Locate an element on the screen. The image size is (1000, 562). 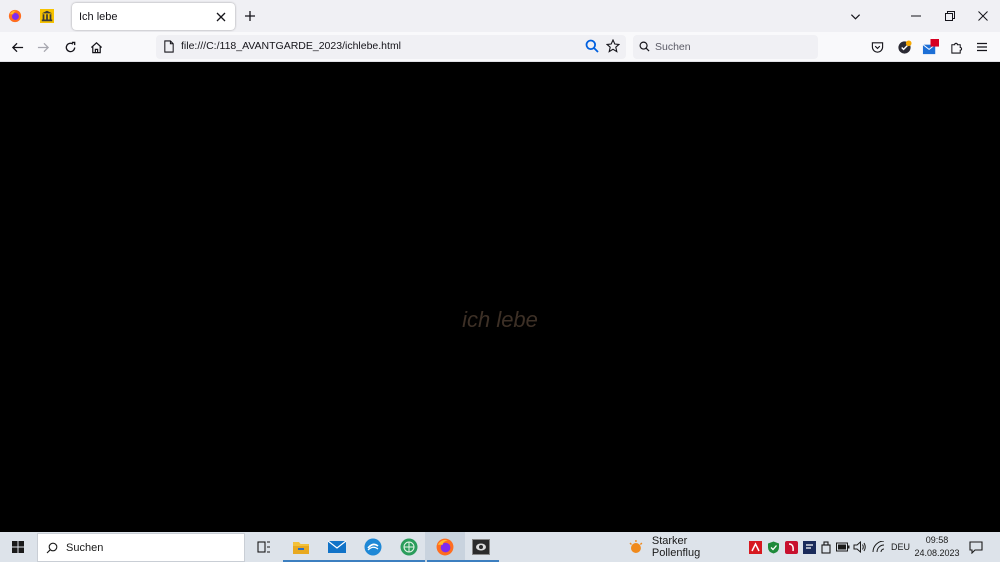
taskbar-globe-app is located at coordinates (409, 547).